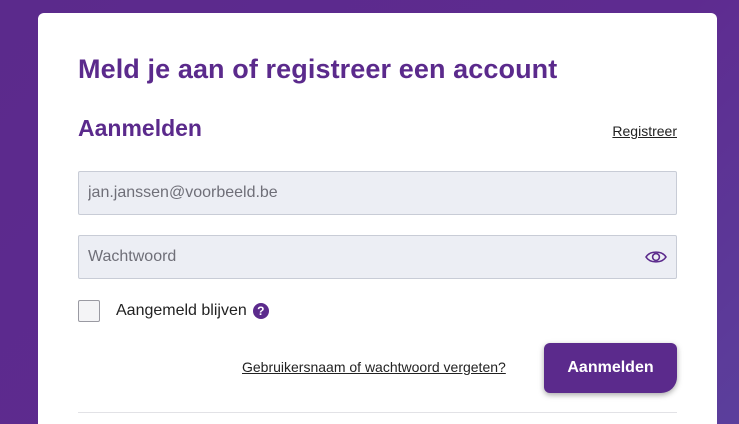 The height and width of the screenshot is (424, 739). What do you see at coordinates (610, 368) in the screenshot?
I see `login-button: Aanmelden` at bounding box center [610, 368].